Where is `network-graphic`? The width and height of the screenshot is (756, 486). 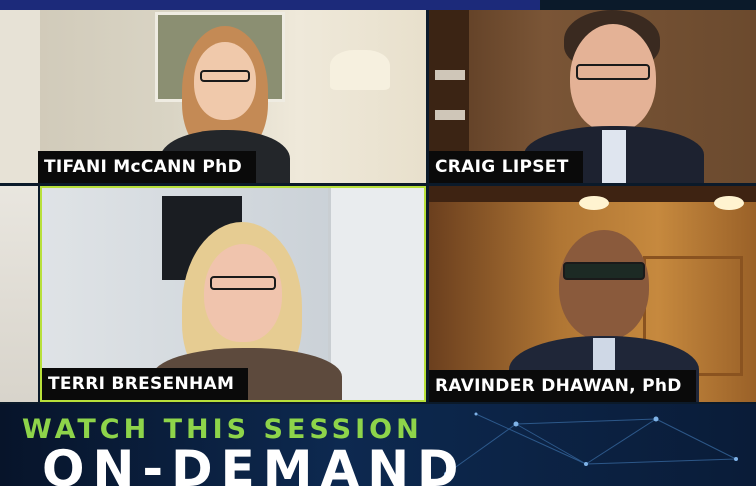 network-graphic is located at coordinates (591, 444).